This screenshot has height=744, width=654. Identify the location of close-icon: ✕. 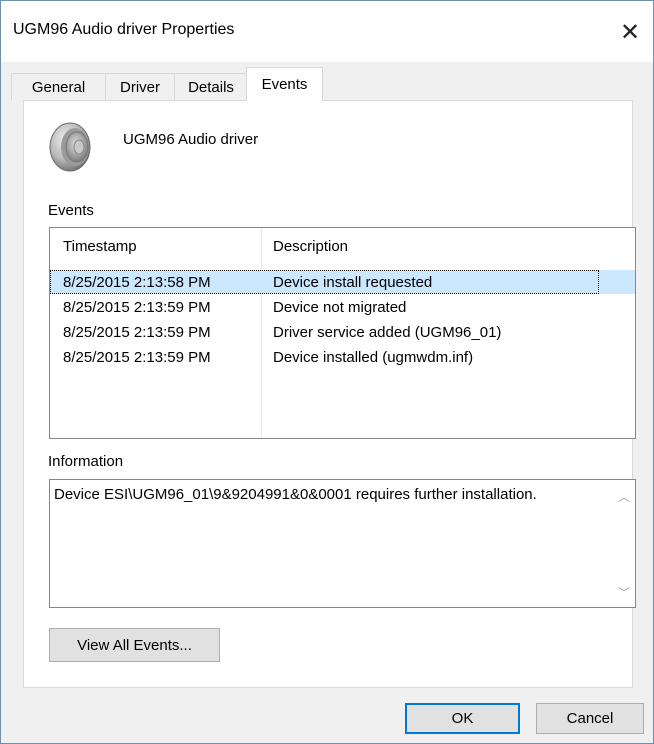
(630, 32).